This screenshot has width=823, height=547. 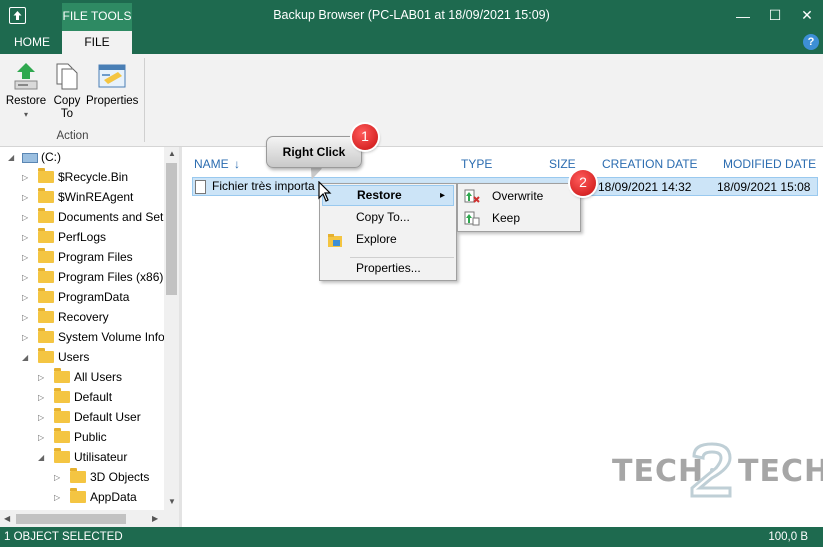 What do you see at coordinates (325, 193) in the screenshot?
I see `mouse-cursor-icon` at bounding box center [325, 193].